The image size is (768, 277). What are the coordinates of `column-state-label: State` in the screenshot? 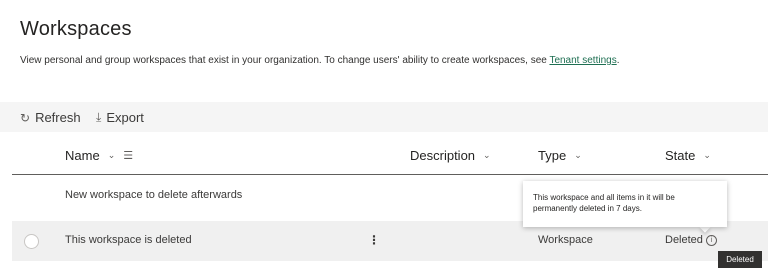 It's located at (680, 155).